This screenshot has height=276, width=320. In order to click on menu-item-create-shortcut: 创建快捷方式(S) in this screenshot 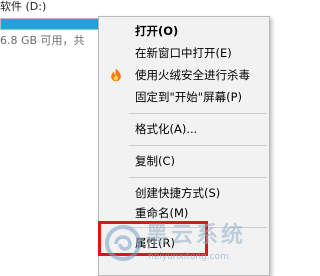, I will do `click(184, 193)`.